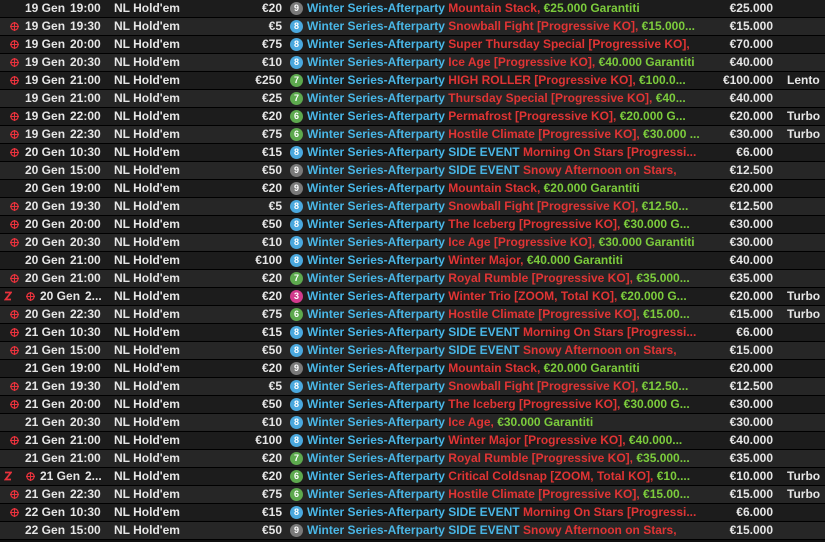 The image size is (825, 542). I want to click on buyin-cell: €100, so click(268, 440).